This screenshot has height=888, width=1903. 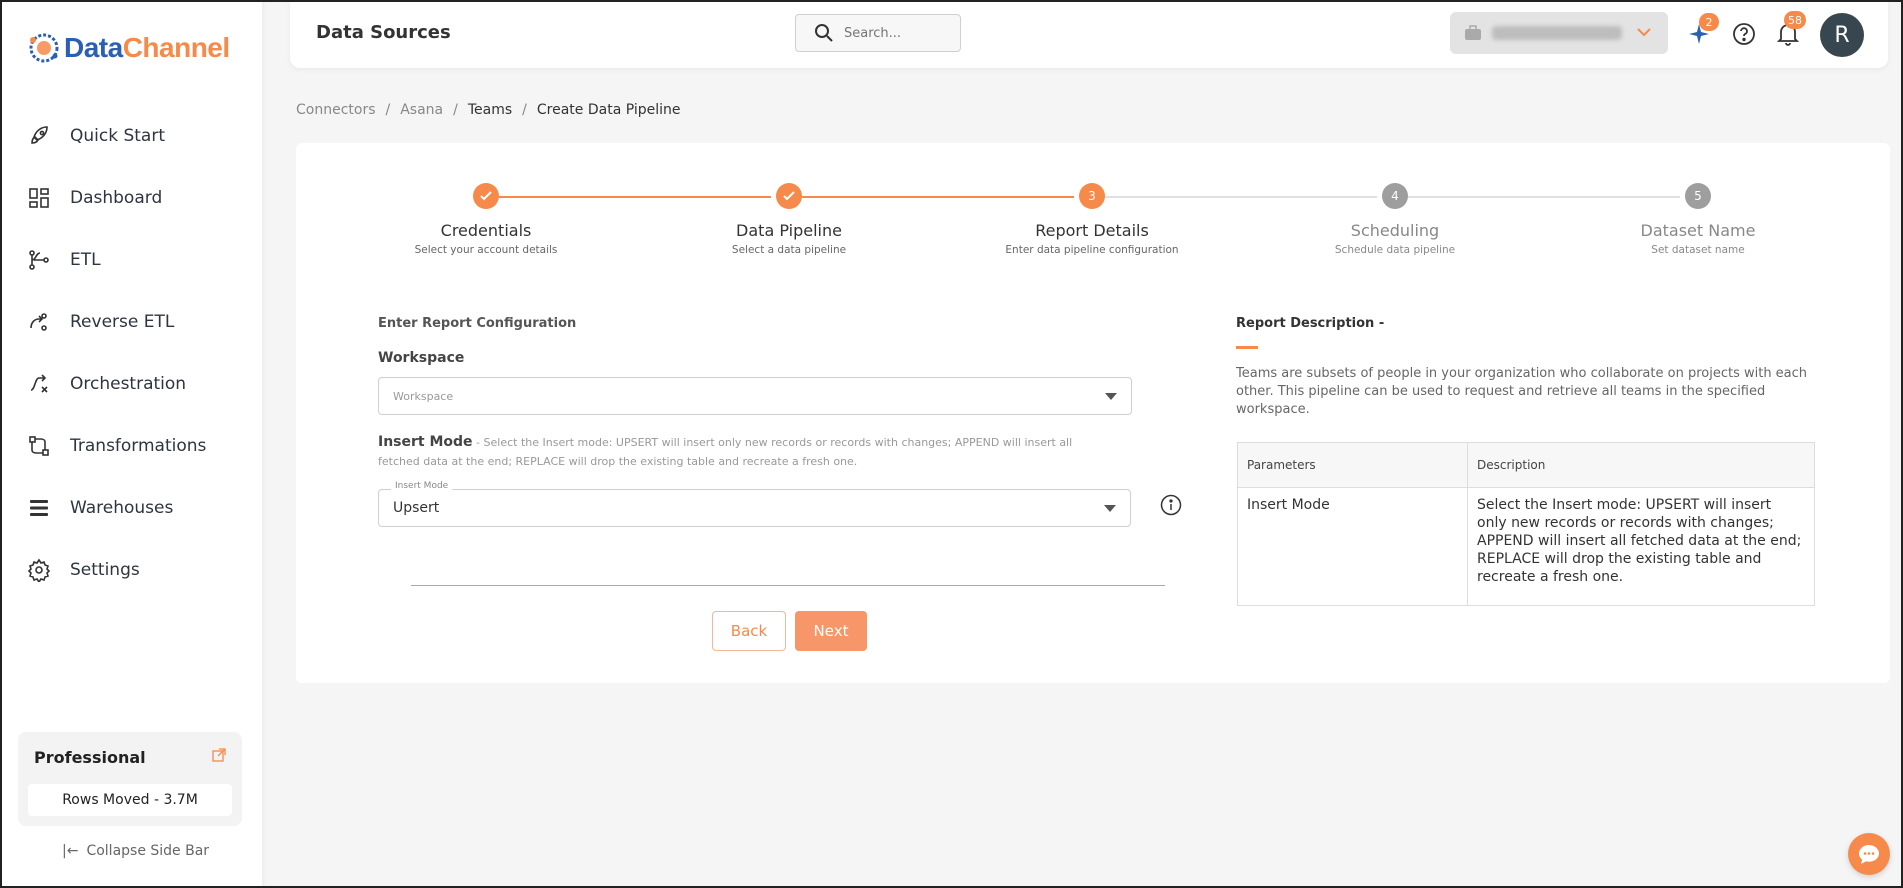 What do you see at coordinates (131, 260) in the screenshot?
I see `sidebar-item-etl: ETL` at bounding box center [131, 260].